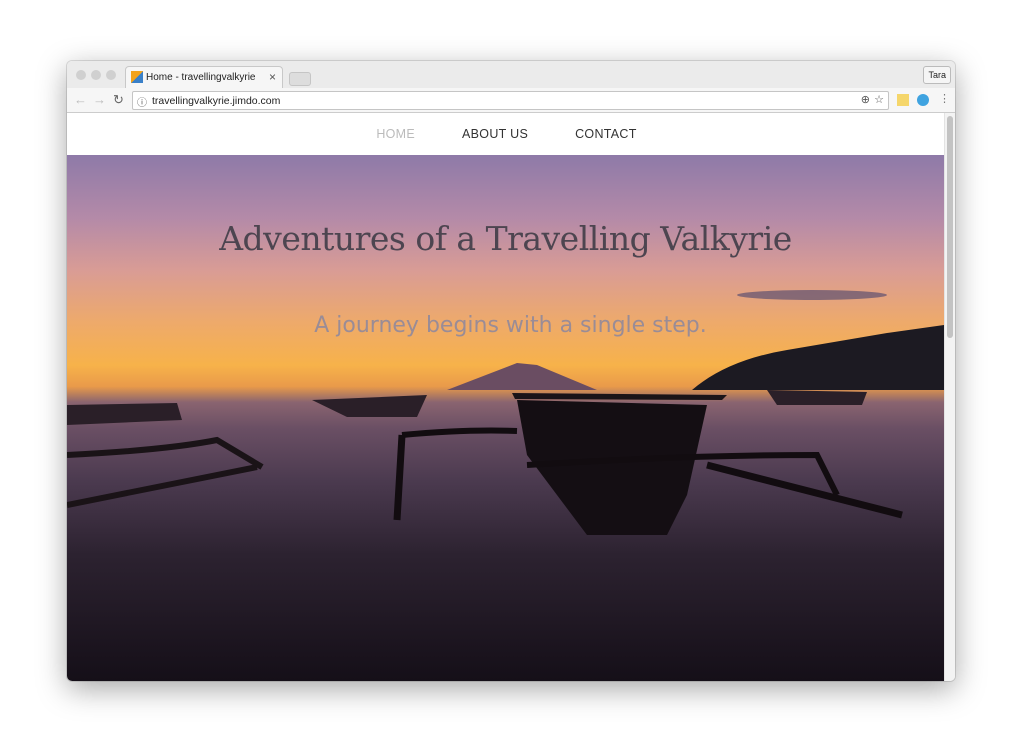 The width and height of the screenshot is (1024, 740). Describe the element at coordinates (201, 77) in the screenshot. I see `tab-title: Home - travellingvalkyrie` at that location.